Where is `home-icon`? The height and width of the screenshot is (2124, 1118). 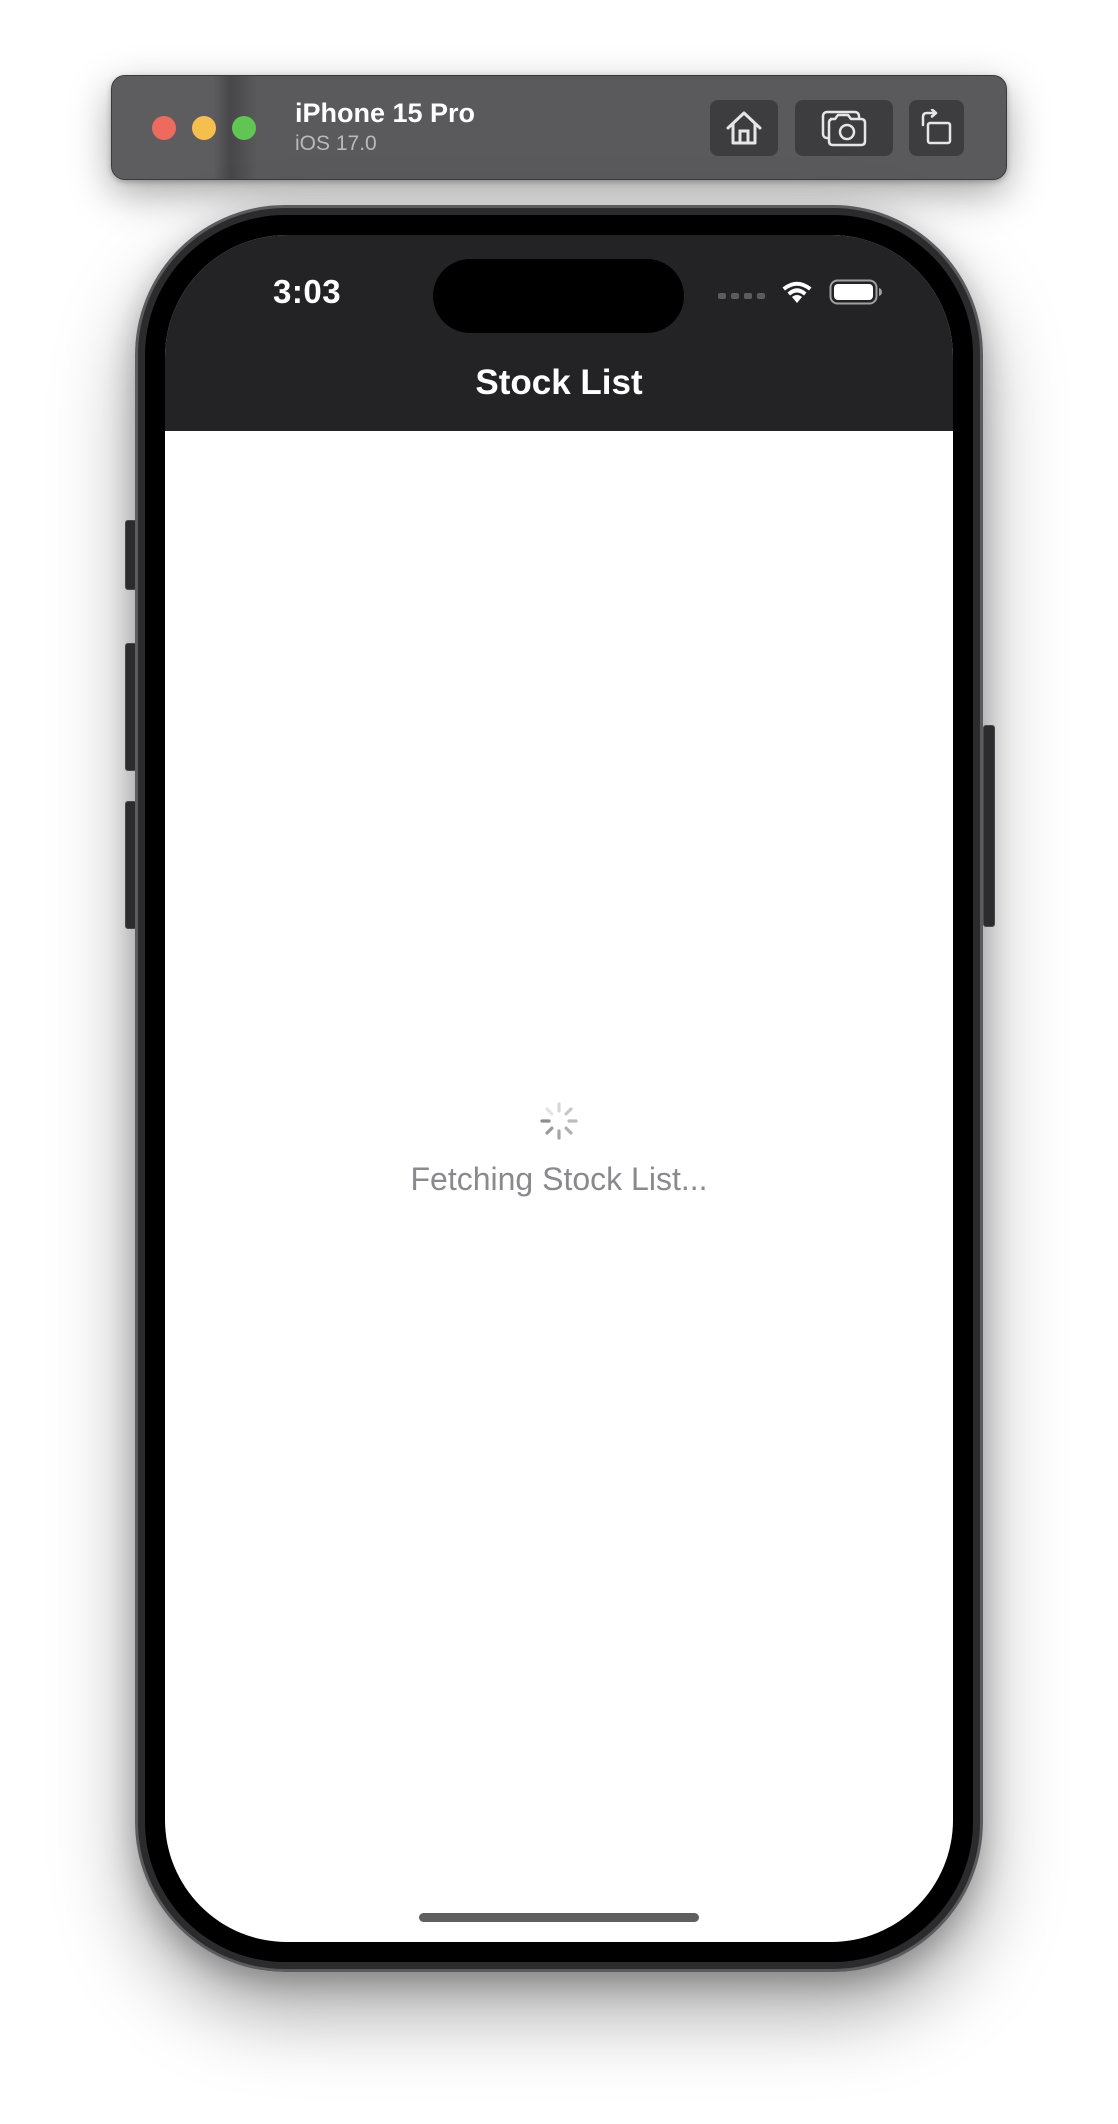
home-icon is located at coordinates (744, 128).